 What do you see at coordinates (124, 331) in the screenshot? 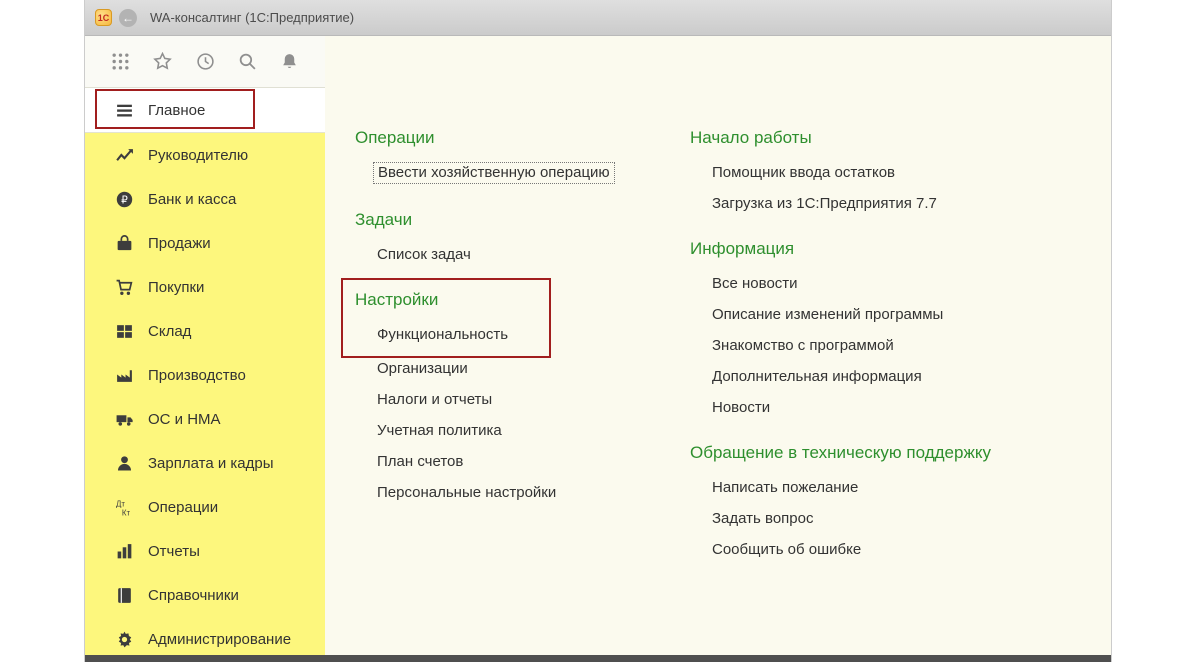
I see `pallet-grid-icon` at bounding box center [124, 331].